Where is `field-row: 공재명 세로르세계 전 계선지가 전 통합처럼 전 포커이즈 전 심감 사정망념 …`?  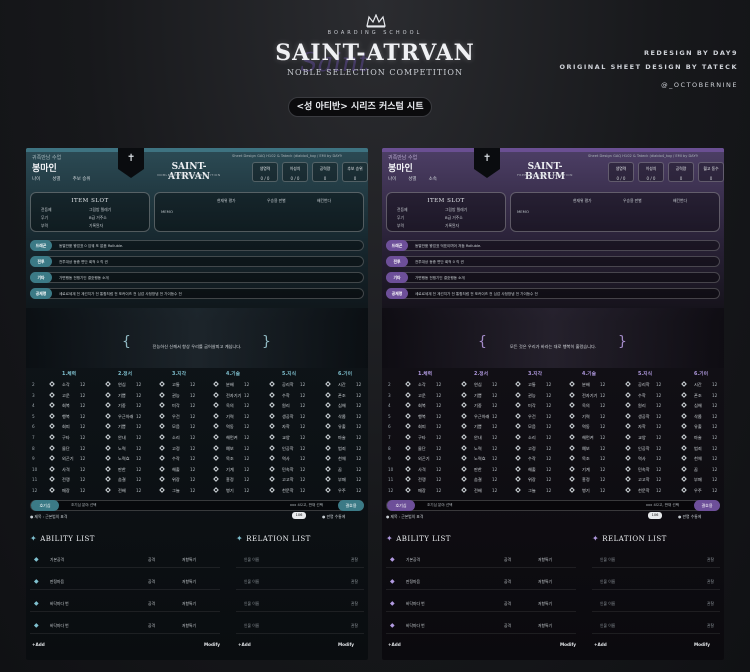
field-row: 공재명 세로르세계 전 계선지가 전 통합처럼 전 포커이즈 전 심감 사정망념 … is located at coordinates (553, 293).